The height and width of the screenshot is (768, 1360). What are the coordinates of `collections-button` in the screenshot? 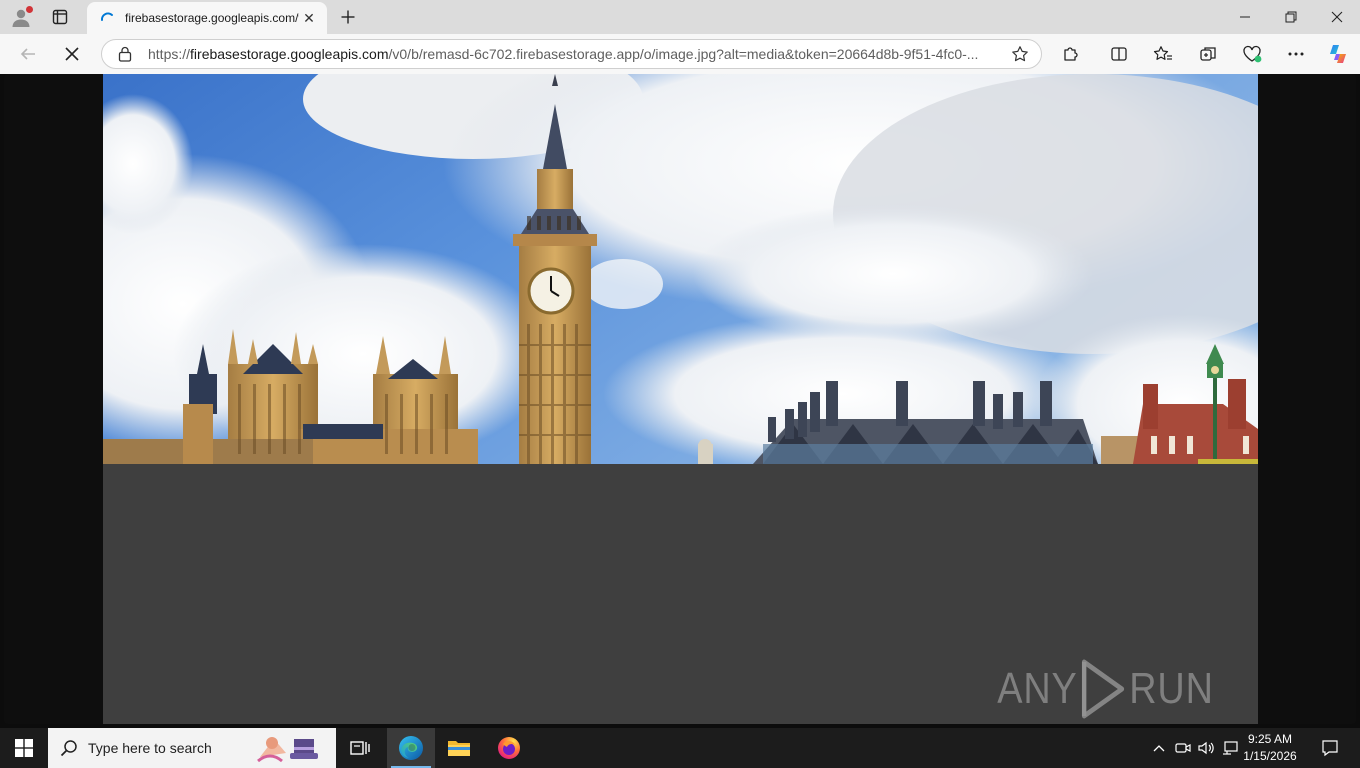 It's located at (1208, 54).